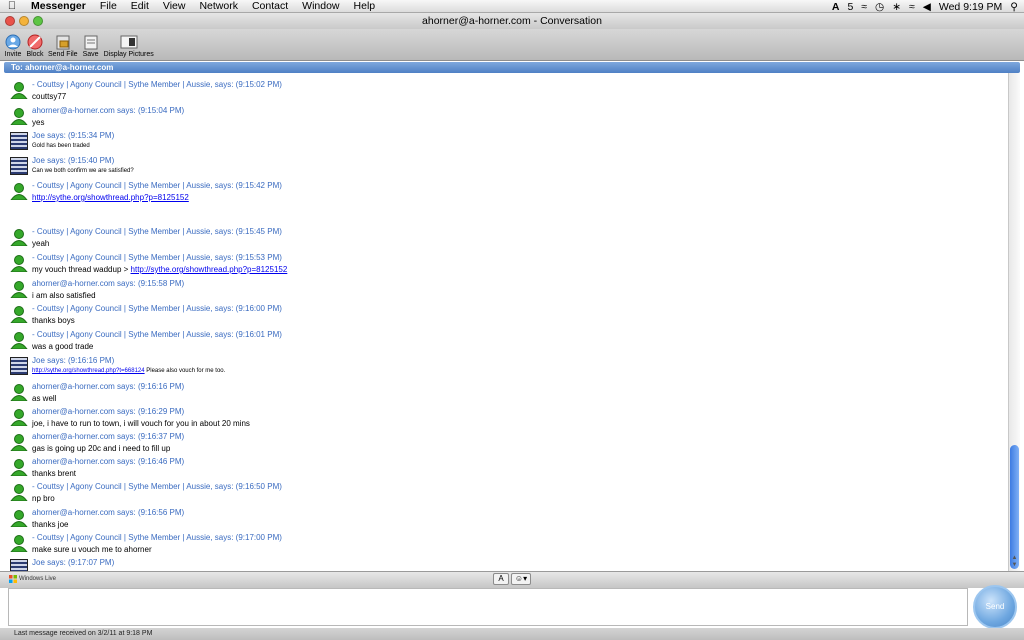 Image resolution: width=1024 pixels, height=640 pixels. I want to click on font-button: A, so click(501, 579).